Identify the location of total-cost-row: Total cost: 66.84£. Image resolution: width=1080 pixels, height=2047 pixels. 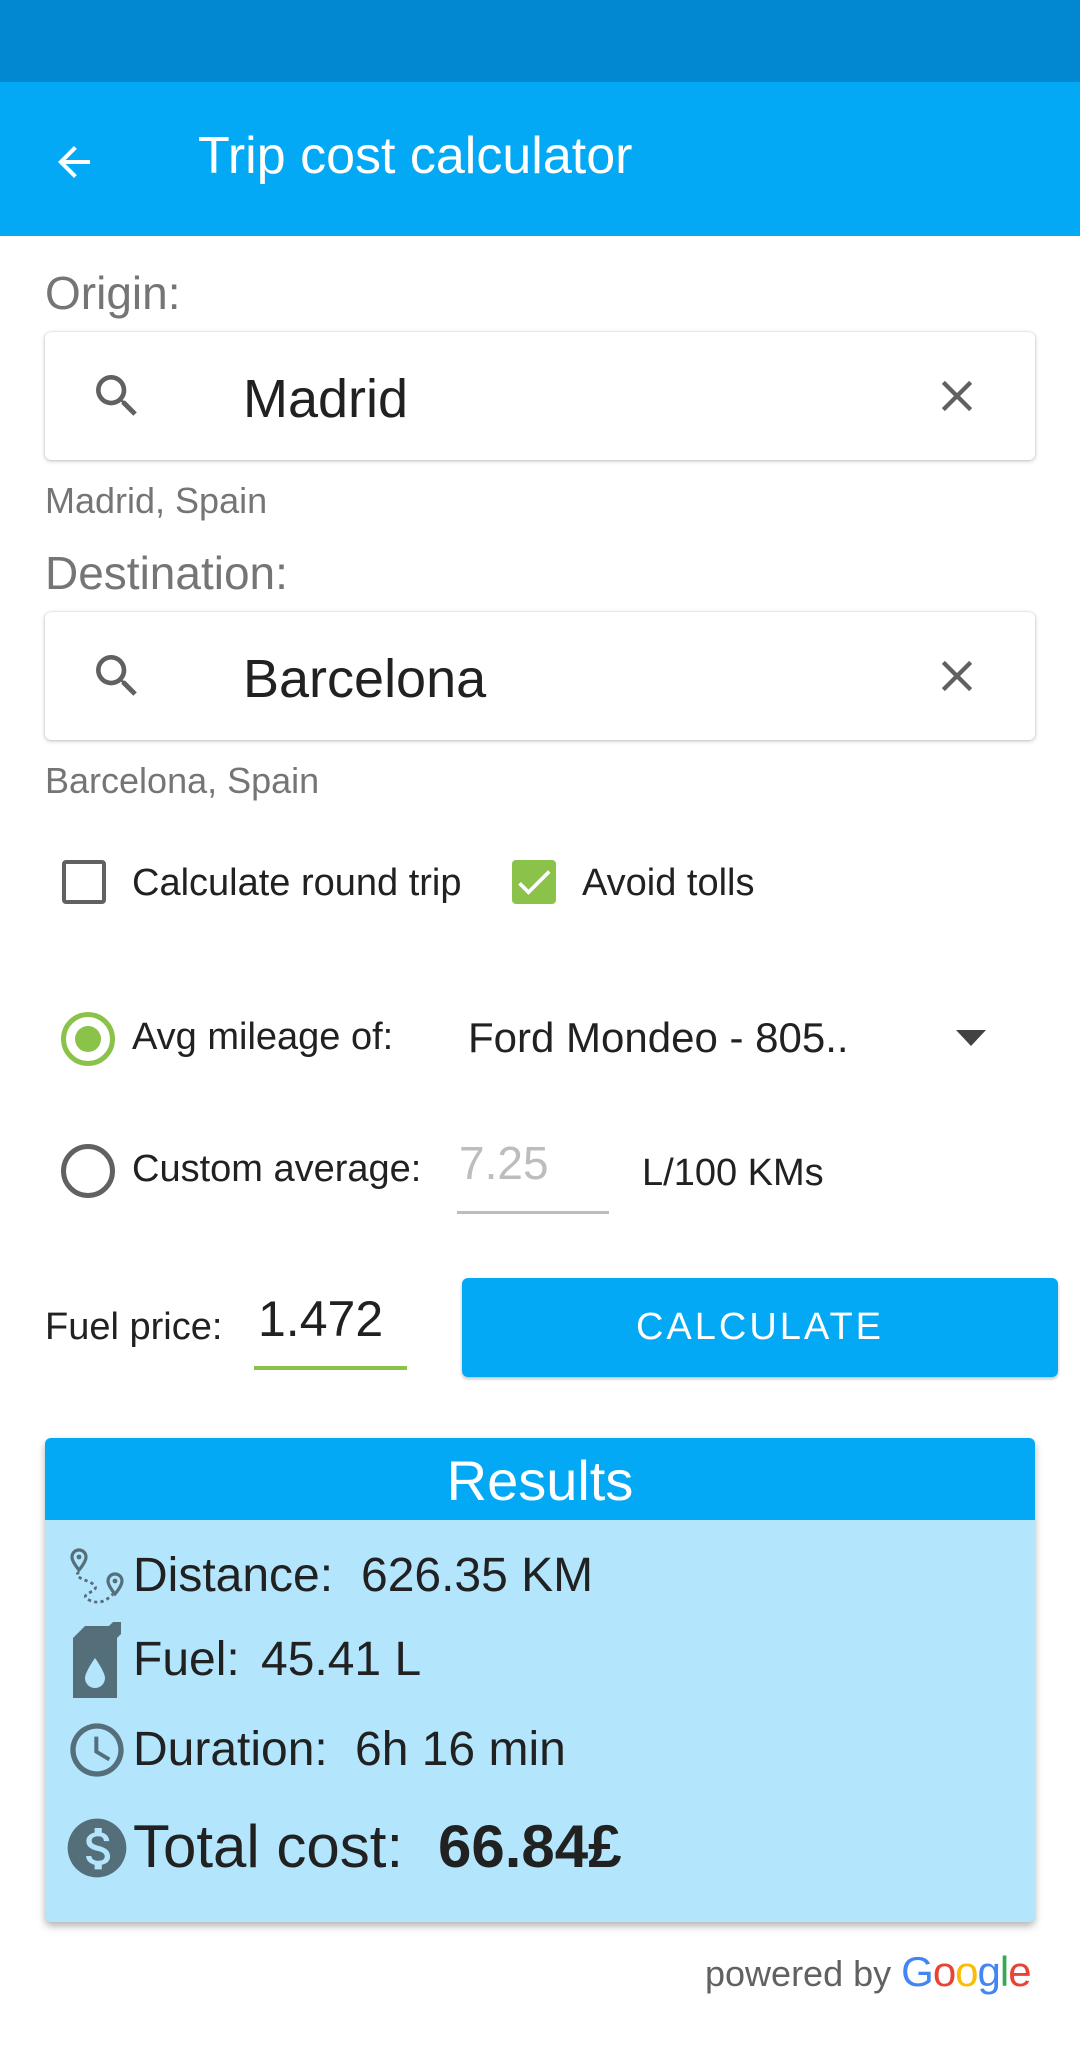
(540, 1851).